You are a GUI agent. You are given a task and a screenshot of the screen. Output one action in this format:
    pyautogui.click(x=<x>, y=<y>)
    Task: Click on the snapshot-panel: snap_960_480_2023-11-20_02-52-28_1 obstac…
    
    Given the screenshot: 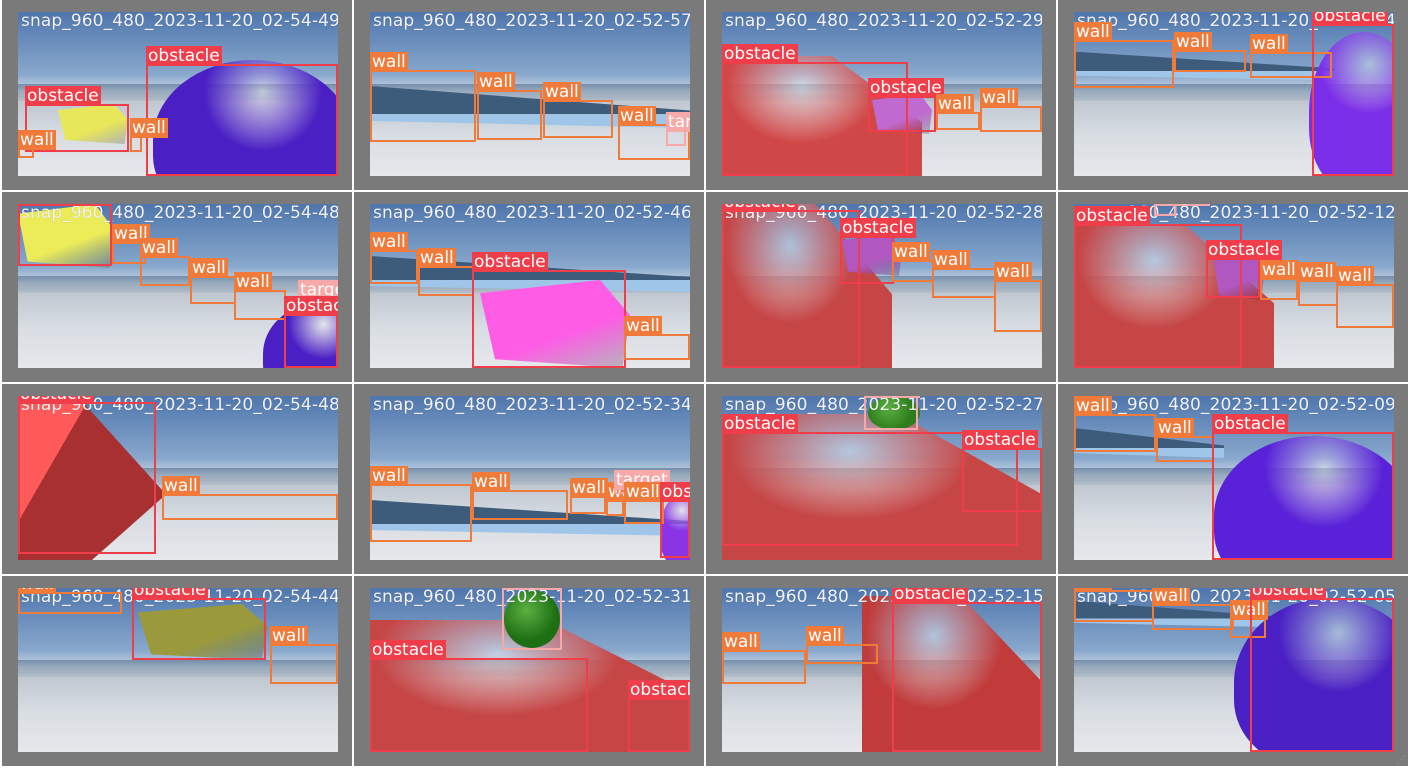 What is the action you would take?
    pyautogui.click(x=881, y=287)
    